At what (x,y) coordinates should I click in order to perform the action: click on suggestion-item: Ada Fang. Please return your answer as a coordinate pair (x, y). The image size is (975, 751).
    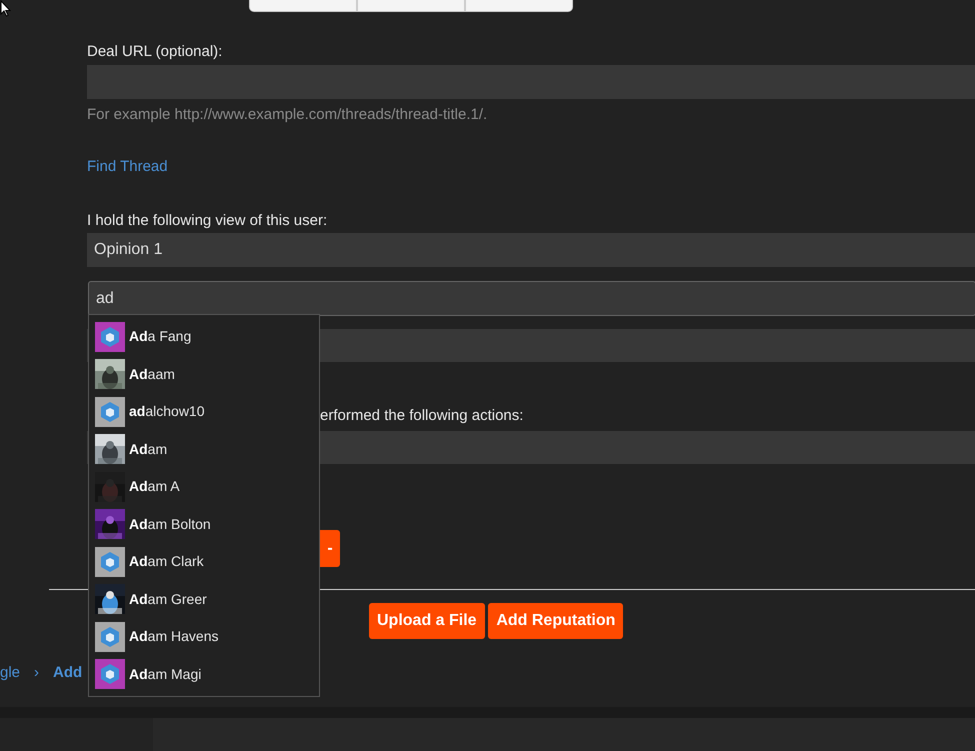
    Looking at the image, I should click on (160, 337).